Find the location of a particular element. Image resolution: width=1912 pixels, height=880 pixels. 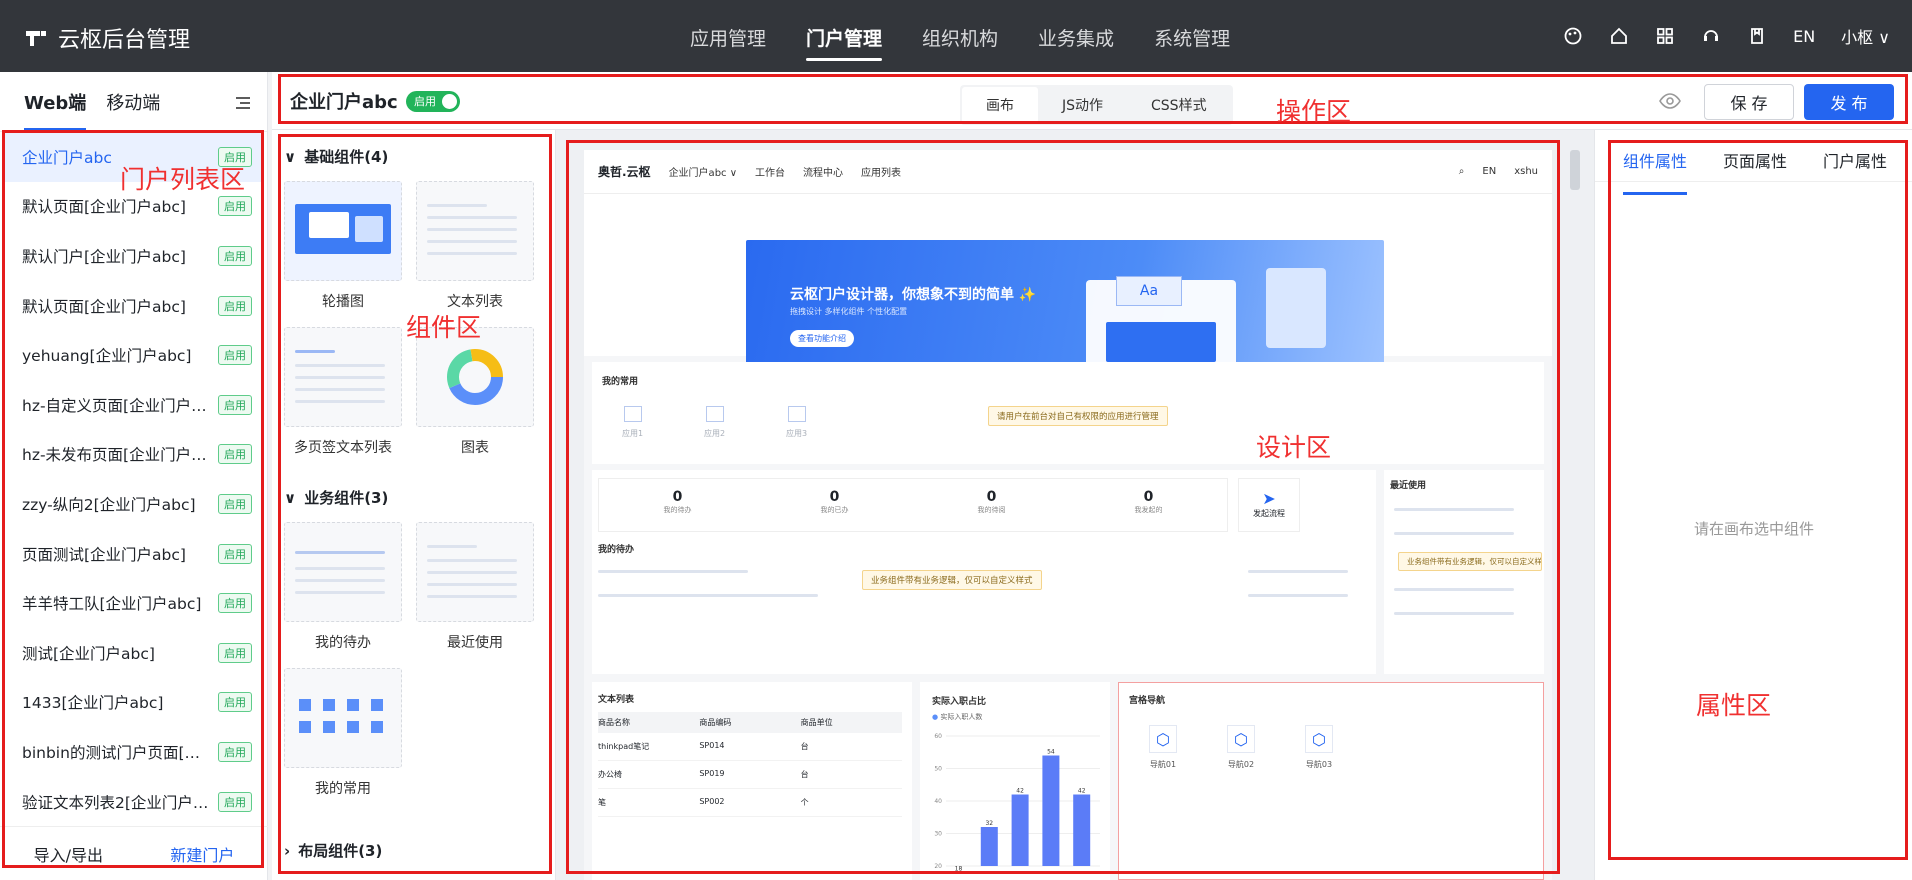

annotation-label-design: 设计区 is located at coordinates (1294, 447).